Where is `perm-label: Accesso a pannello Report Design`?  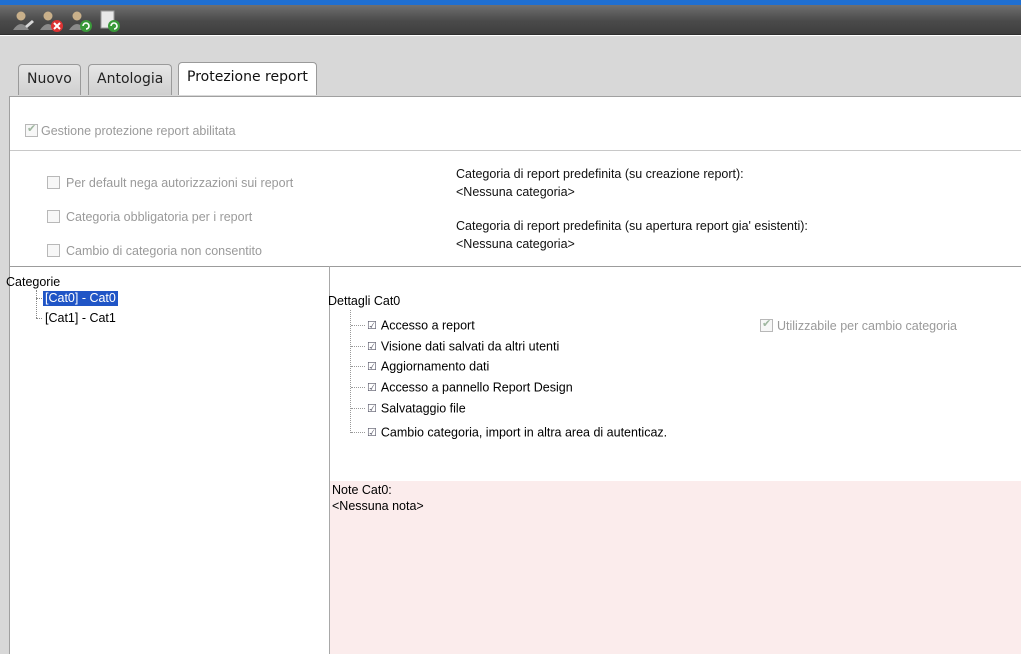
perm-label: Accesso a pannello Report Design is located at coordinates (476, 387).